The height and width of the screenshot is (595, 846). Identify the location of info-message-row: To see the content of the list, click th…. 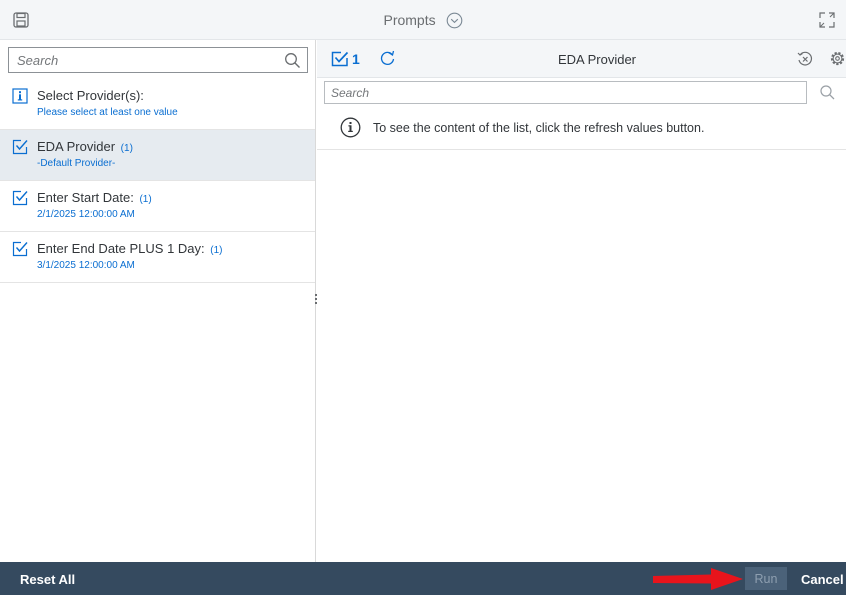
(581, 131).